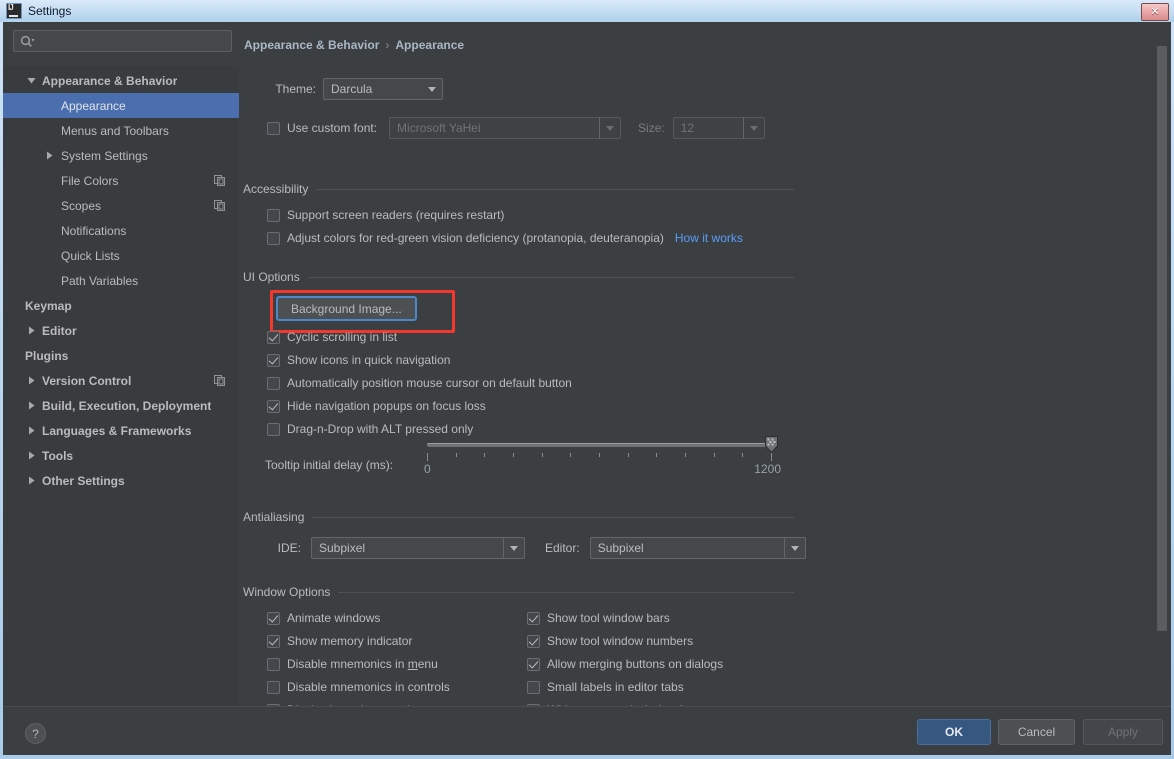 The image size is (1174, 759). Describe the element at coordinates (274, 517) in the screenshot. I see `antialiasing-title: Antialiasing` at that location.